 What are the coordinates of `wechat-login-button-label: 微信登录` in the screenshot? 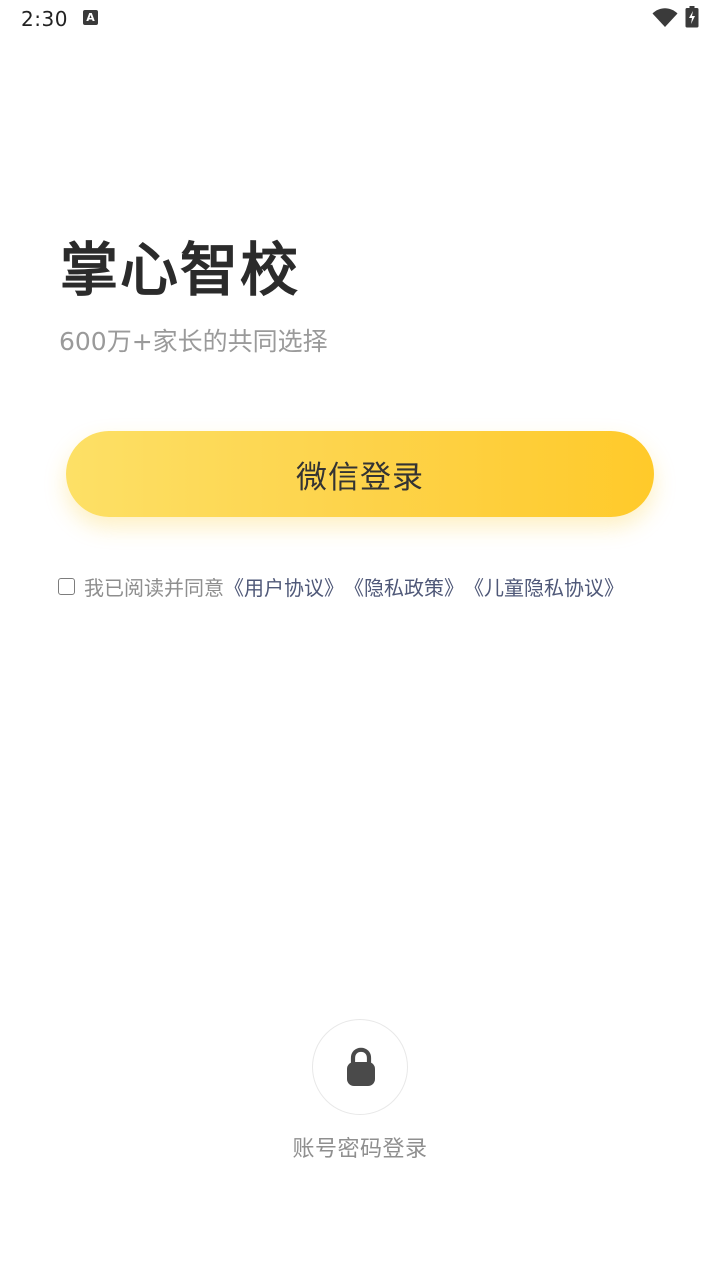 It's located at (360, 477).